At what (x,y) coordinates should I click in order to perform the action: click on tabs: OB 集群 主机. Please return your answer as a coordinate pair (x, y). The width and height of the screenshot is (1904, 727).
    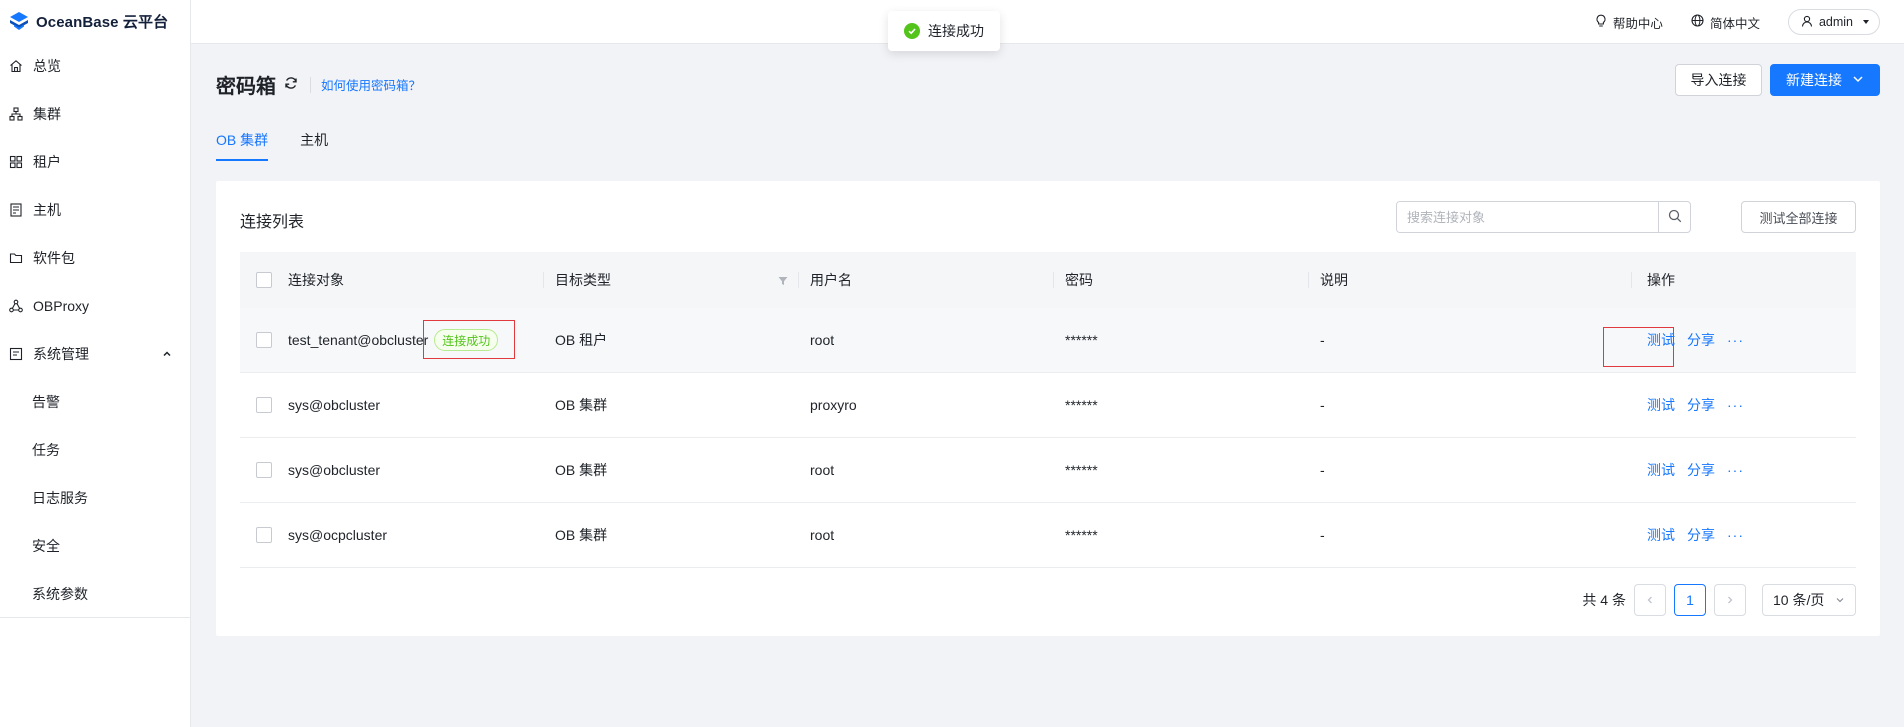
    Looking at the image, I should click on (272, 145).